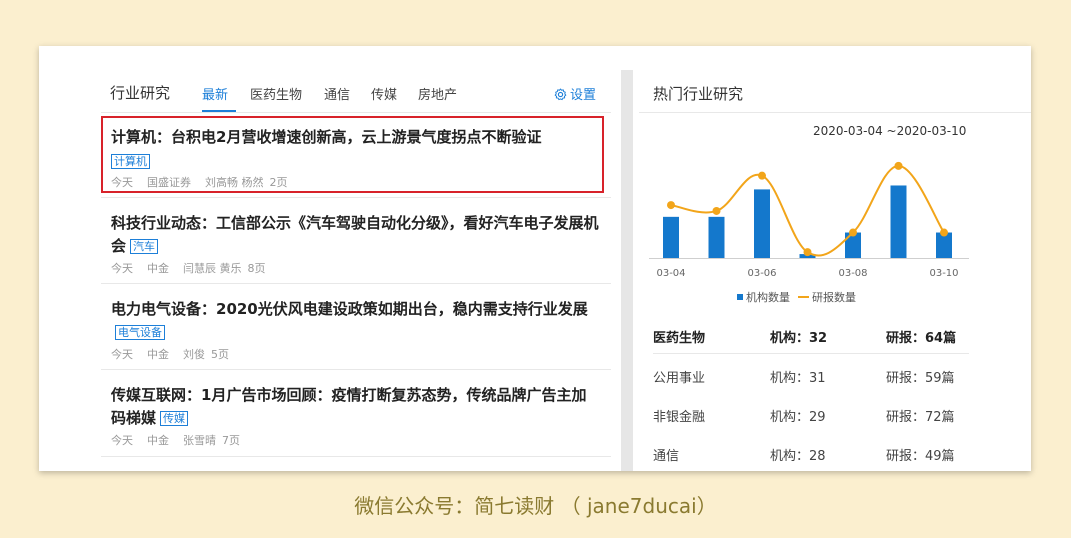 Image resolution: width=1071 pixels, height=538 pixels. What do you see at coordinates (199, 440) in the screenshot?
I see `article-authors: 张雪晴` at bounding box center [199, 440].